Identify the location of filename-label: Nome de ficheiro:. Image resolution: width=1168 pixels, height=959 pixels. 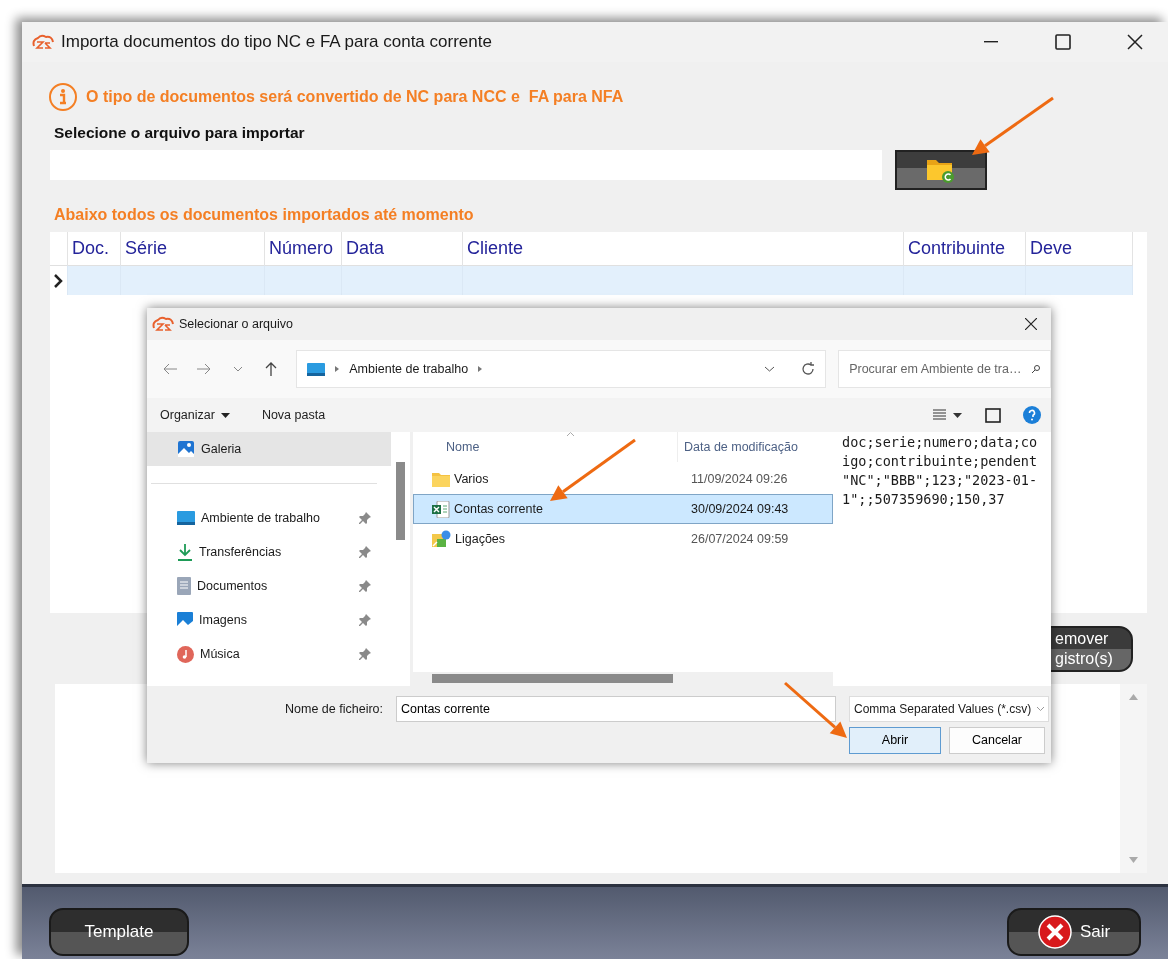
(333, 708).